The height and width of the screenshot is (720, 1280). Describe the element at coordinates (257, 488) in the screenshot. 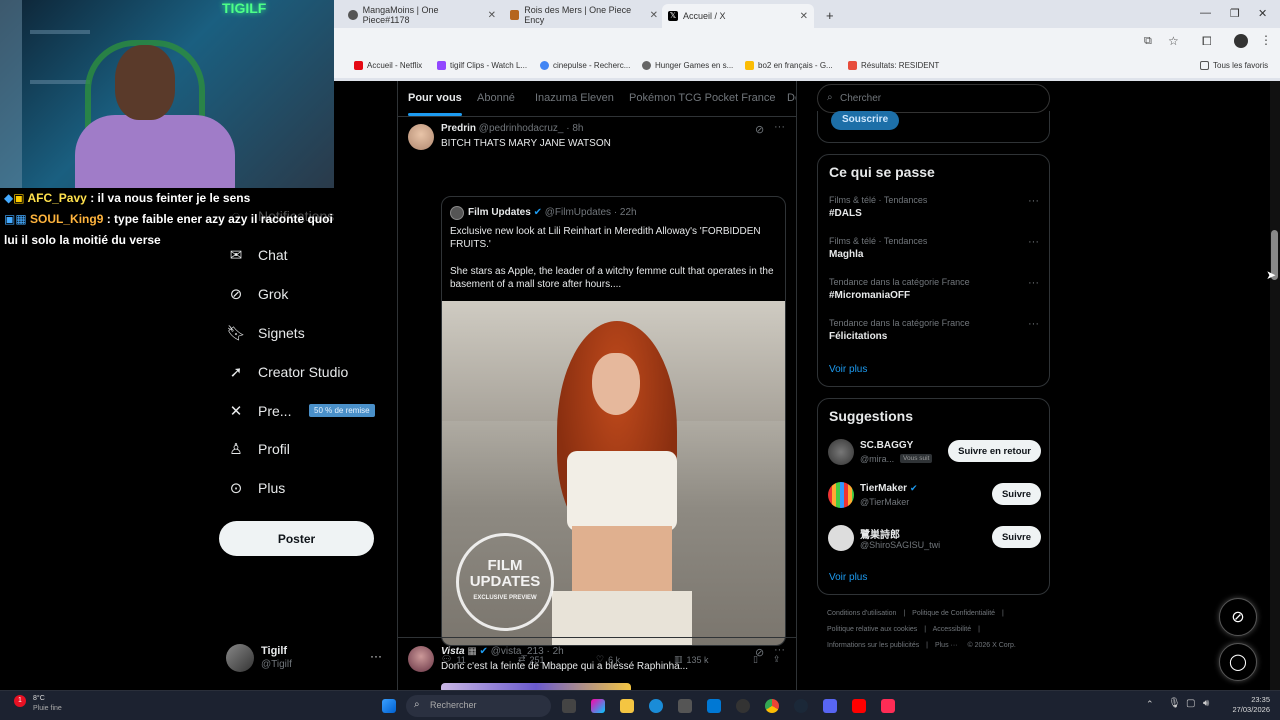

I see `nav-plus: ⊙ Plus` at that location.